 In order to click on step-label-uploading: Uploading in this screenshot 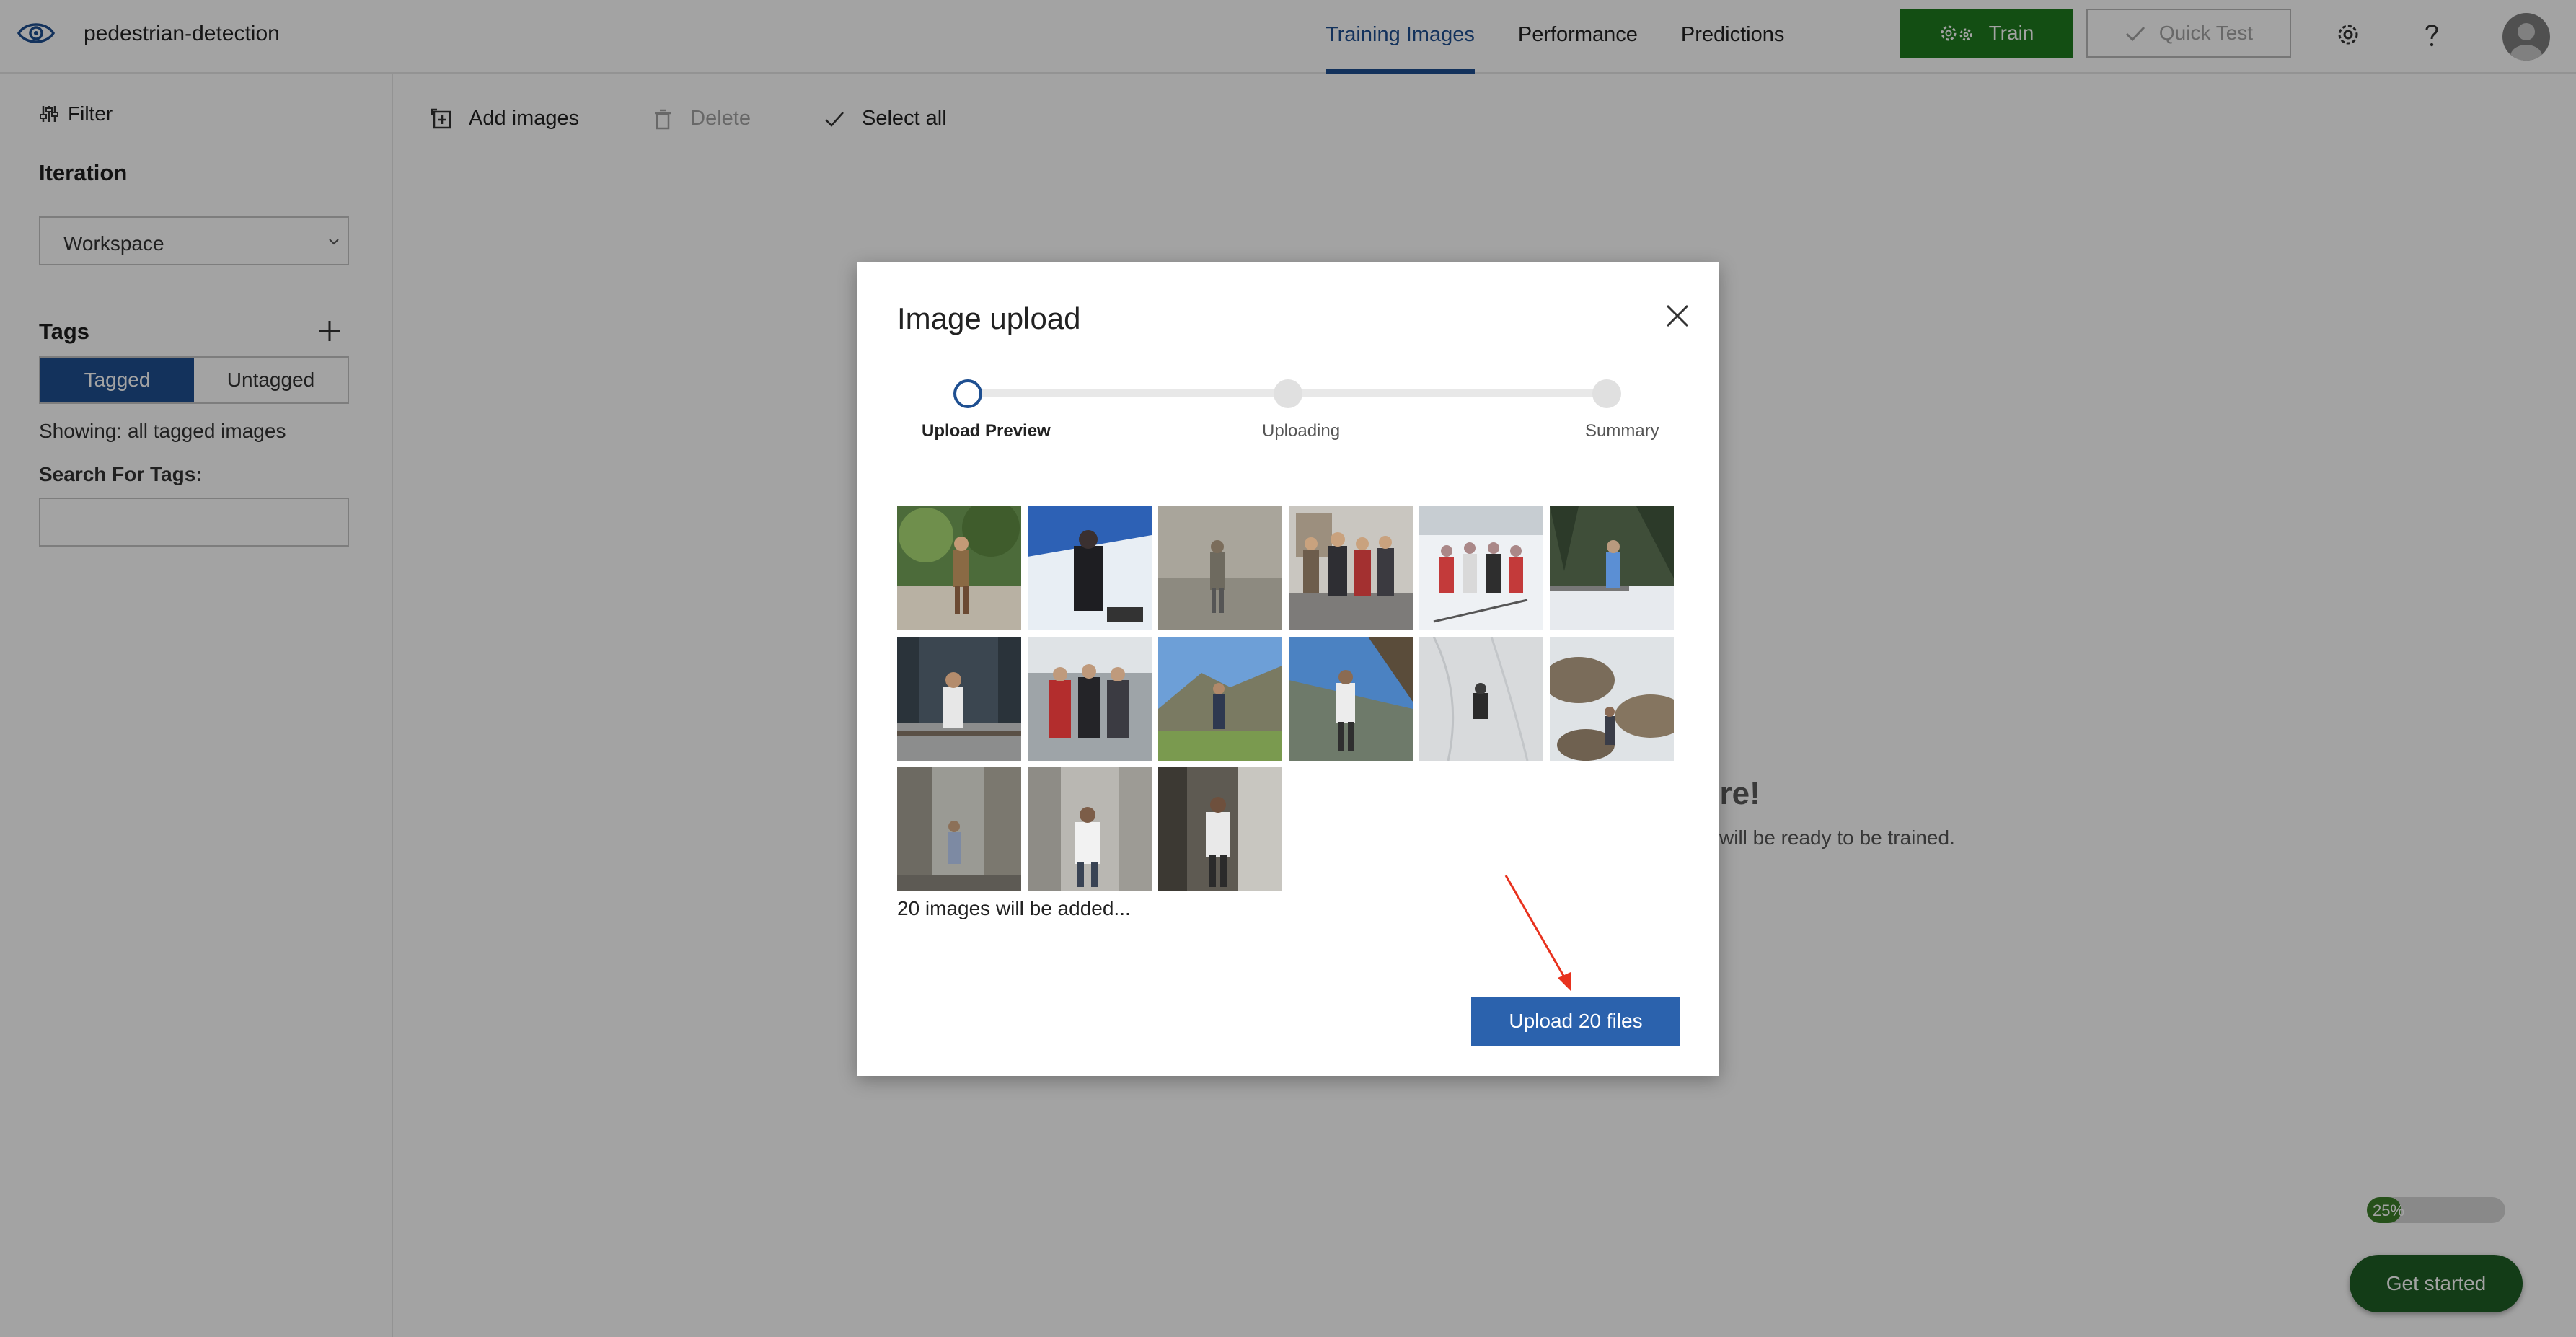, I will do `click(1301, 431)`.